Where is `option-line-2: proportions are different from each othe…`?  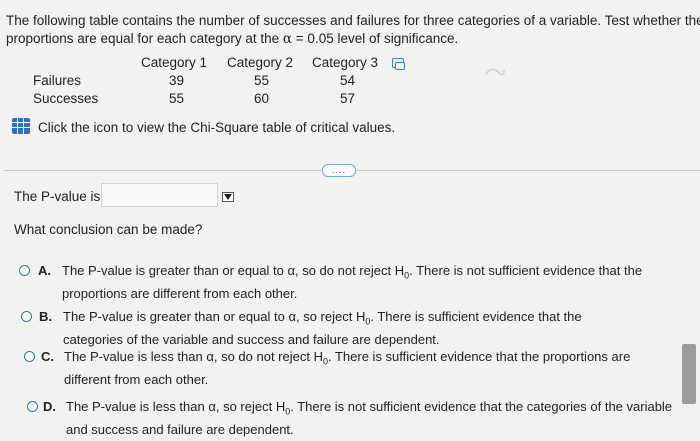 option-line-2: proportions are different from each othe… is located at coordinates (180, 293).